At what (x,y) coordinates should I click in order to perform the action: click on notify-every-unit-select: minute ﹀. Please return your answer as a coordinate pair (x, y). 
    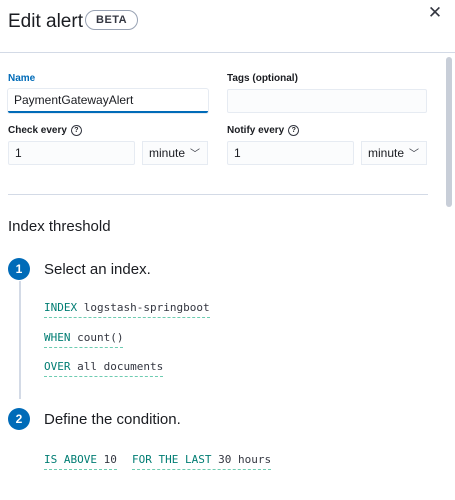
    Looking at the image, I should click on (394, 153).